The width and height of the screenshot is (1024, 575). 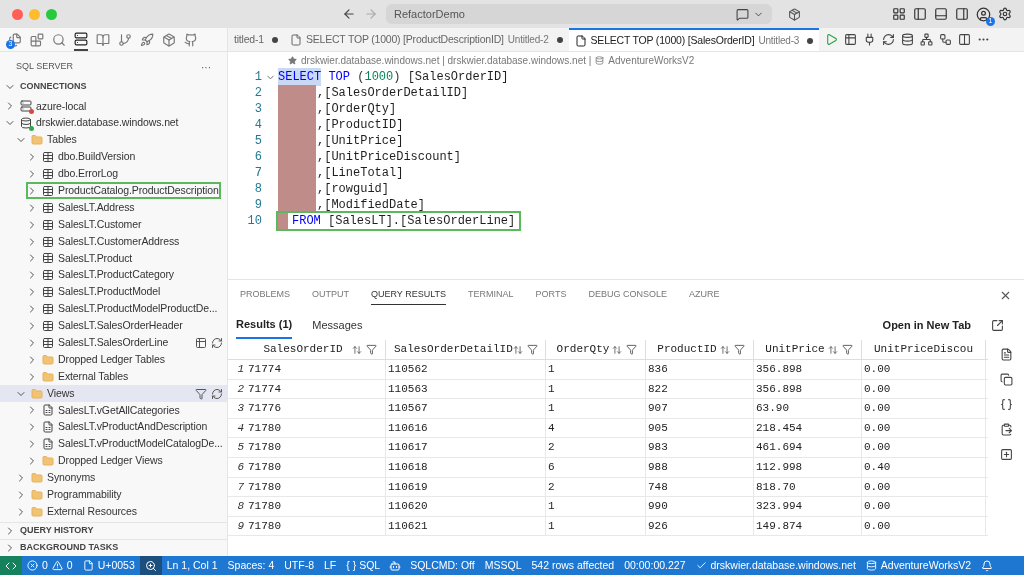 I want to click on tree-item: dbo.BuildVersion, so click(x=113, y=157).